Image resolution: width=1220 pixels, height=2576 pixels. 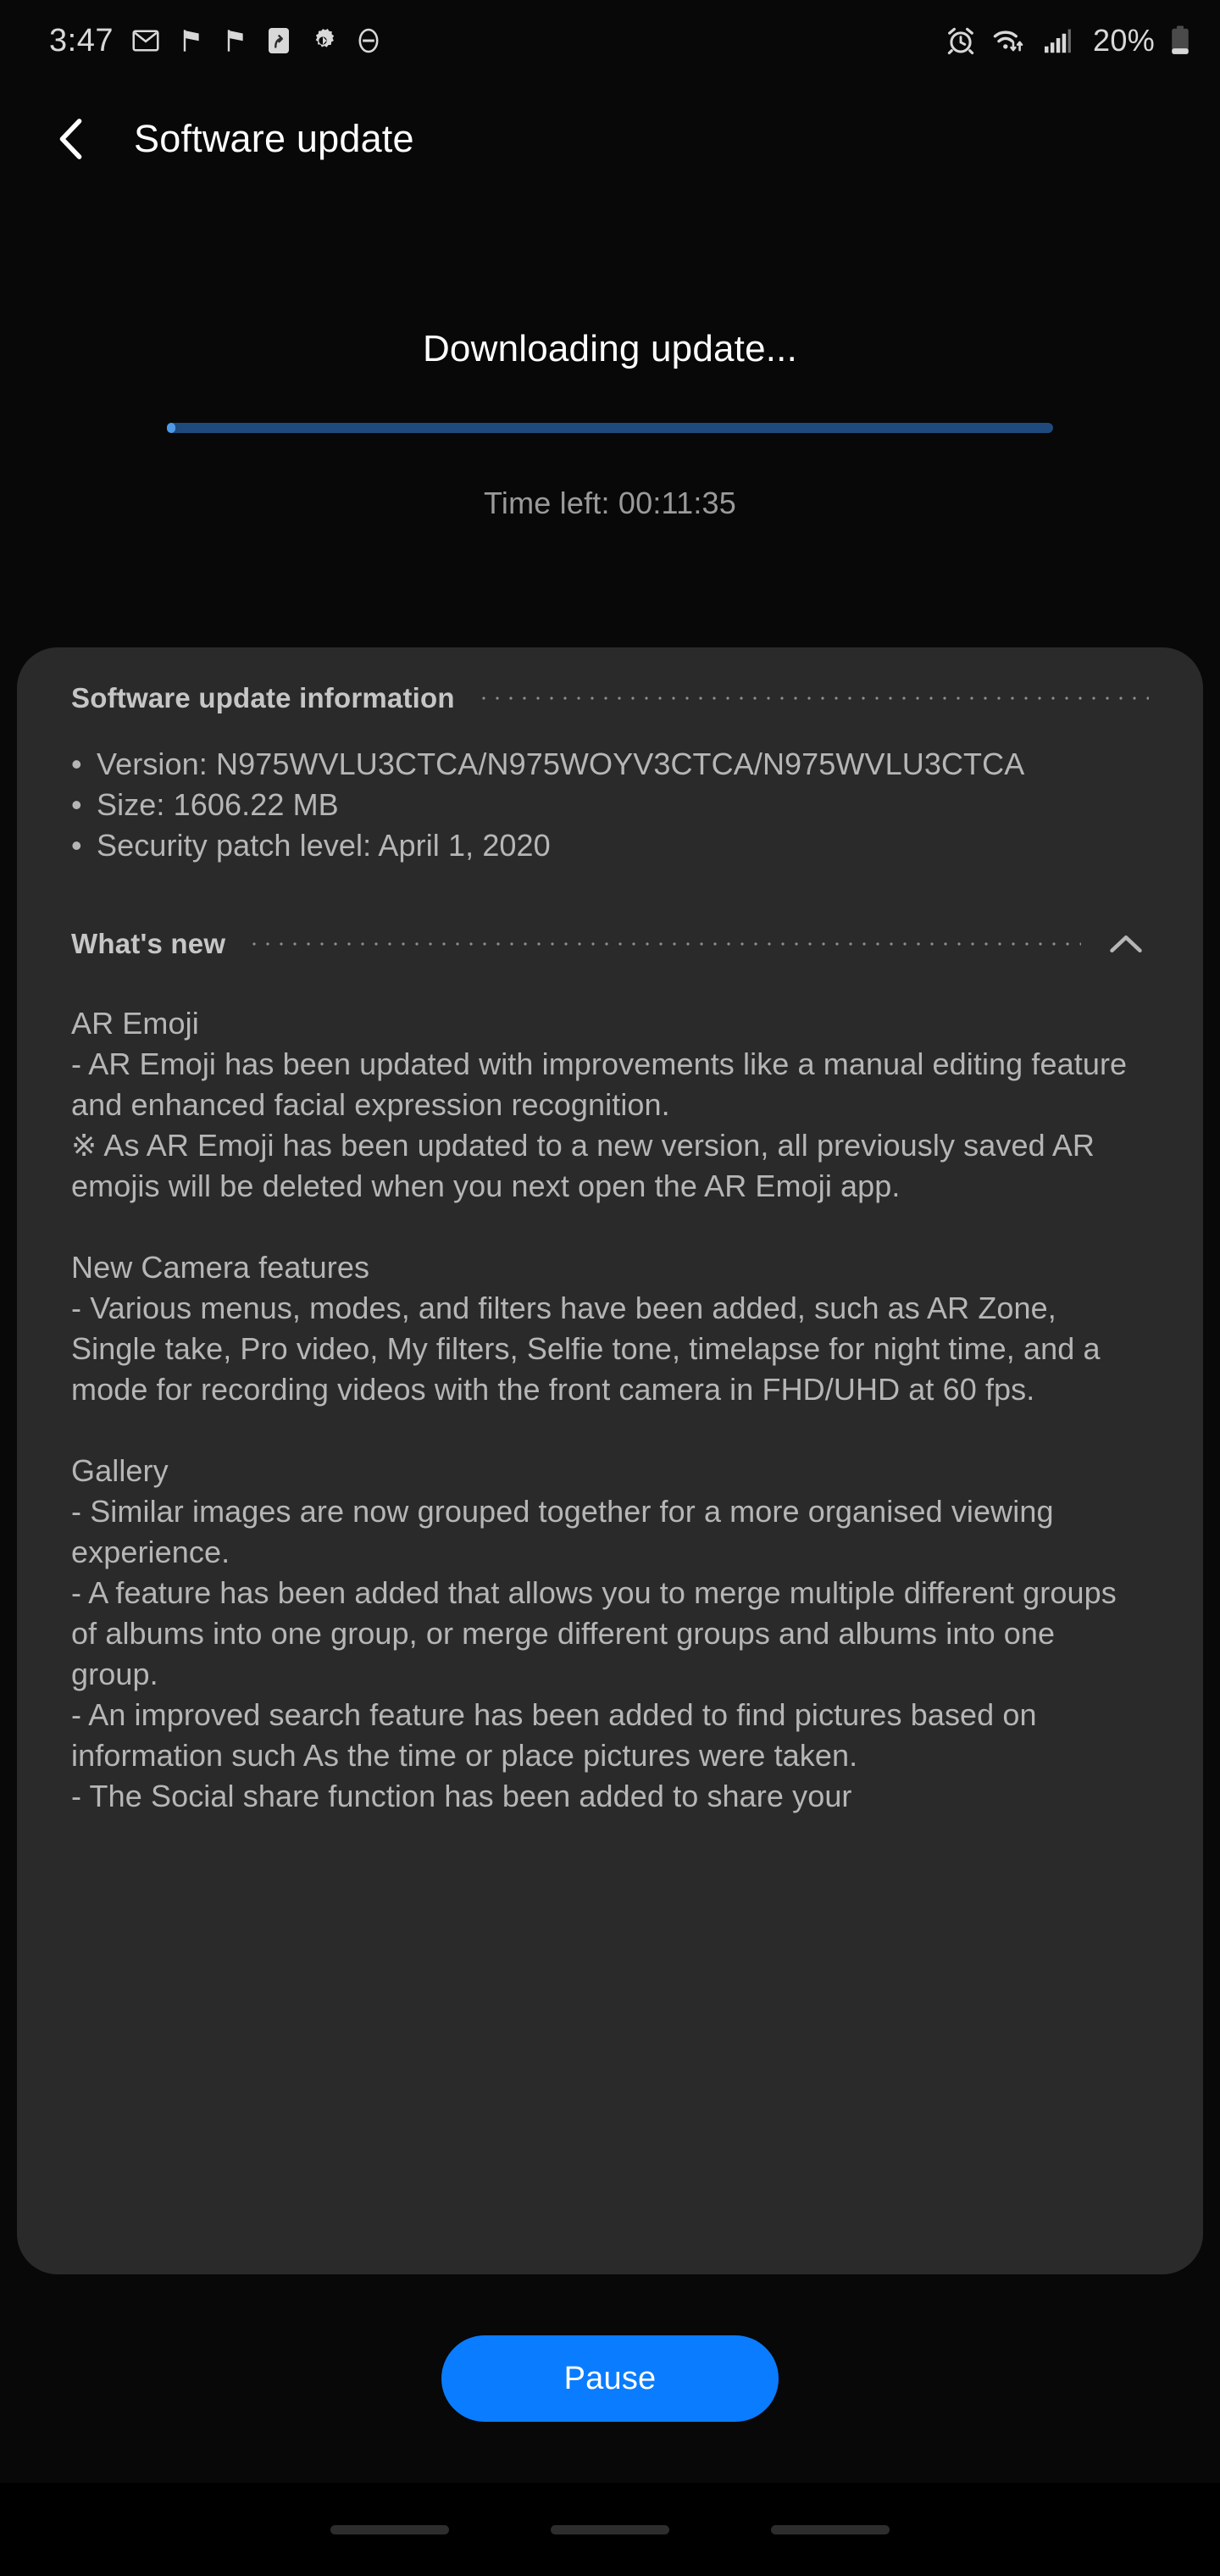 I want to click on whats-new-header: What's new, so click(x=610, y=944).